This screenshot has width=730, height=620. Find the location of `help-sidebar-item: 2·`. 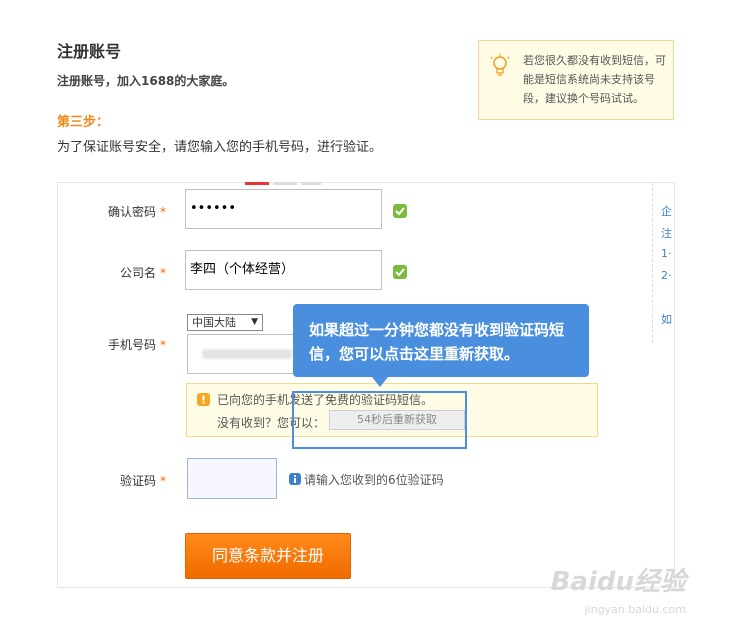

help-sidebar-item: 2· is located at coordinates (666, 275).